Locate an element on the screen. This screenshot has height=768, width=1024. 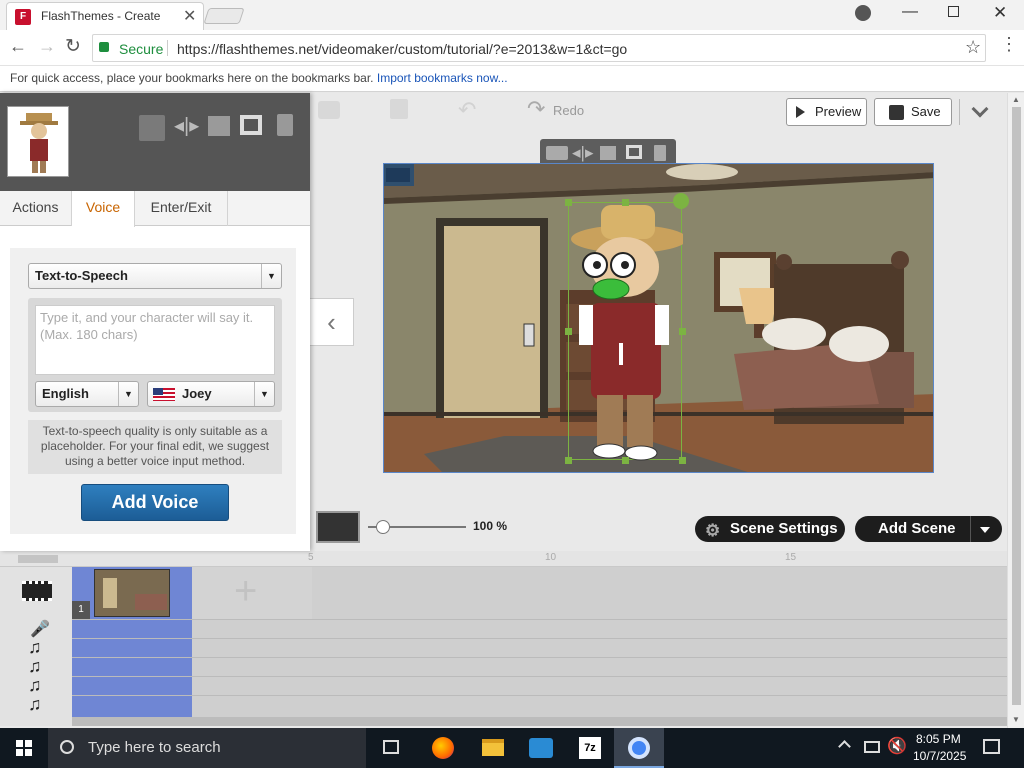
clock-time: 8:05 PM is located at coordinates (938, 739).